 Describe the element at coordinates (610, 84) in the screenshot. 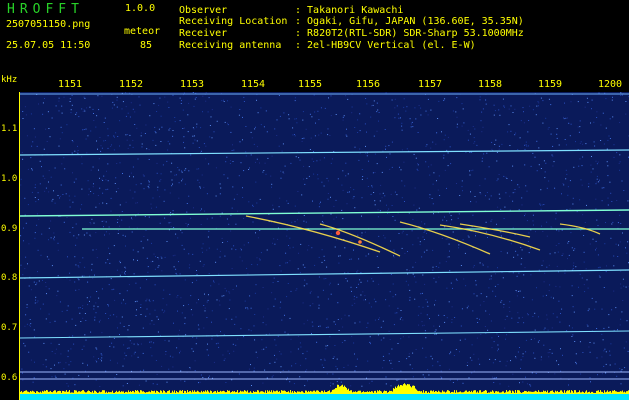

I see `time-tick-label: 1200` at that location.